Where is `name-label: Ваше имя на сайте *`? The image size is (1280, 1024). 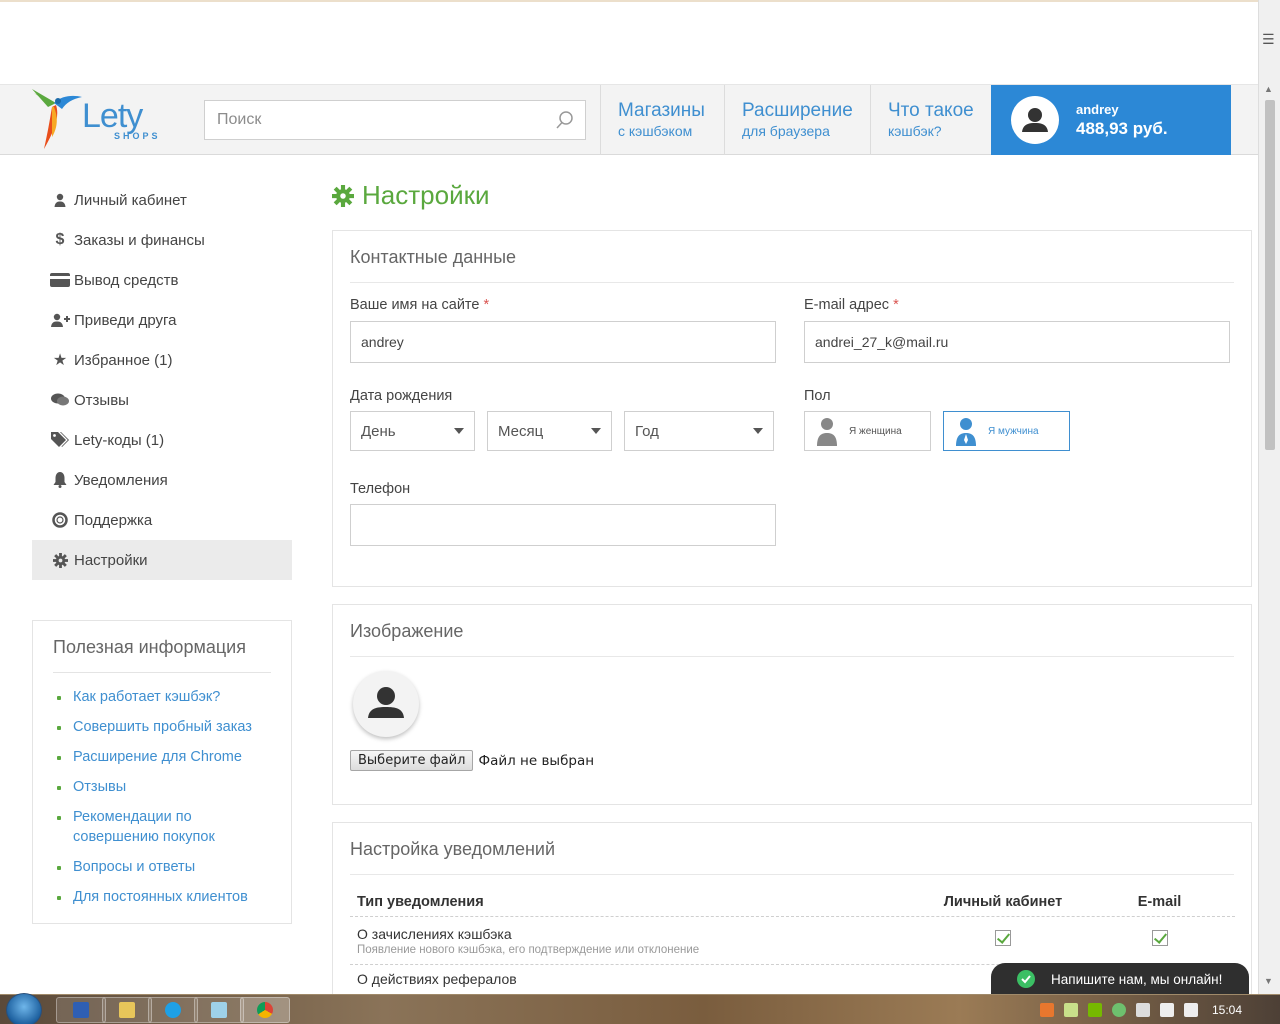
name-label: Ваше имя на сайте * is located at coordinates (420, 305).